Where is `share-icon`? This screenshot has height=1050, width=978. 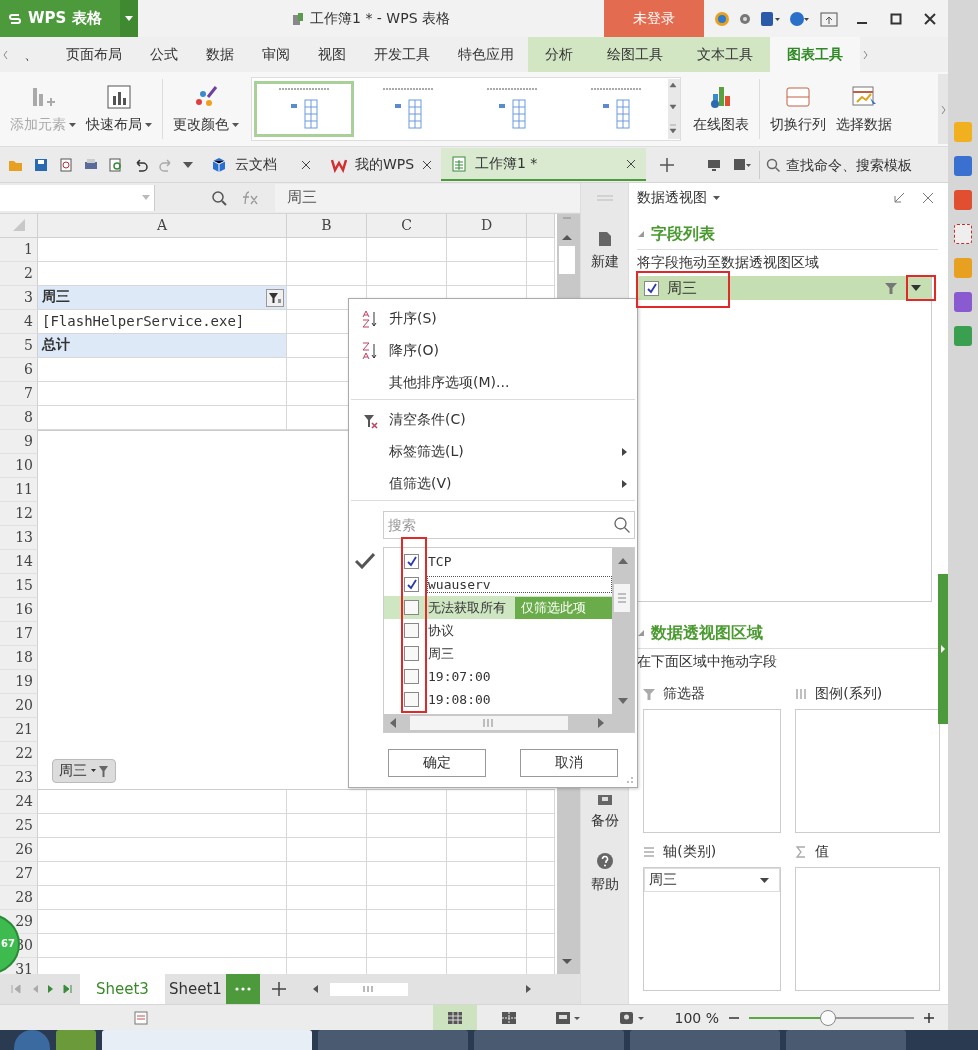
share-icon is located at coordinates (829, 18).